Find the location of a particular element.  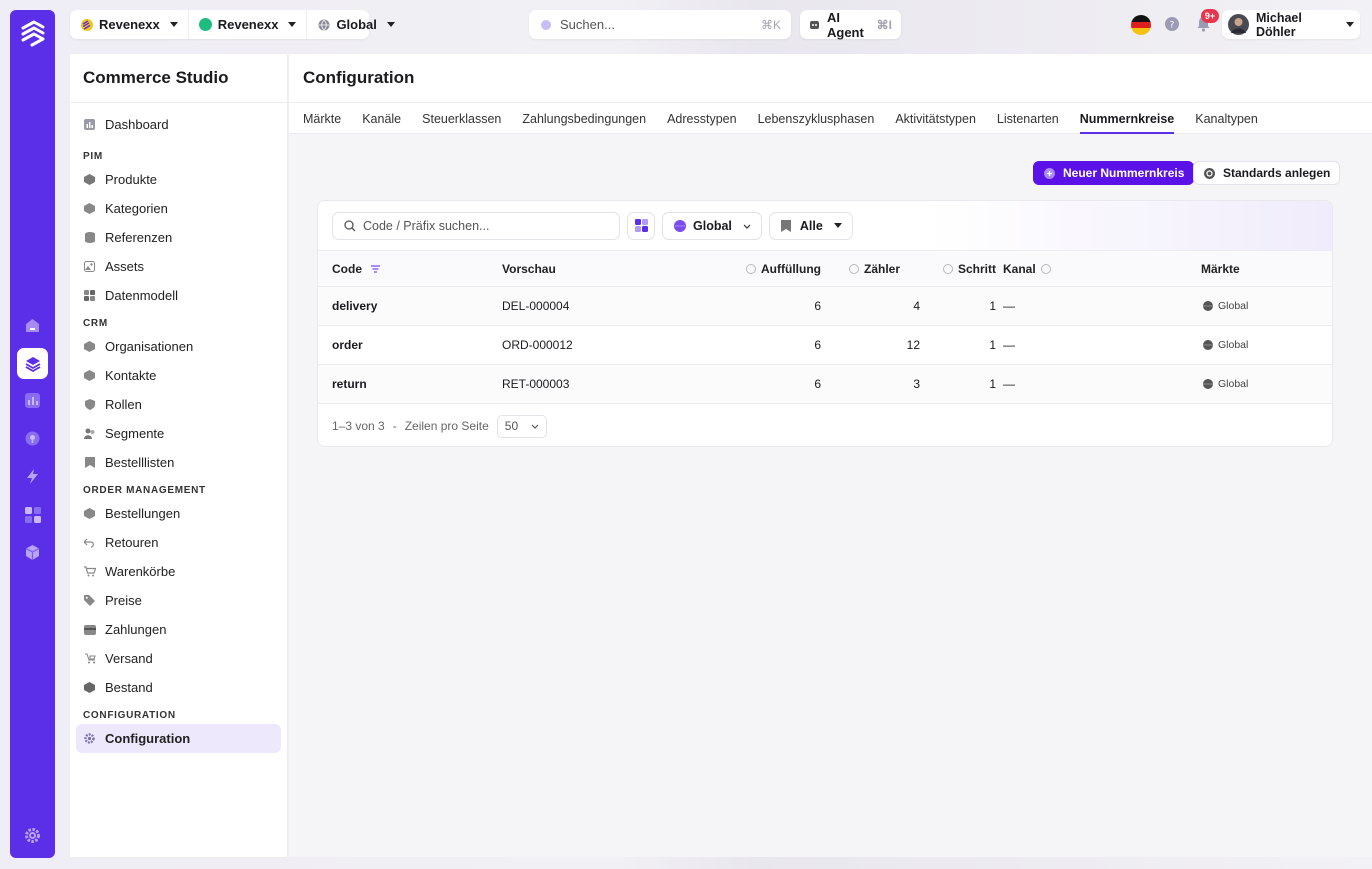

table-row: delivery DEL-000004 6 4 1 — Global is located at coordinates (825, 306).